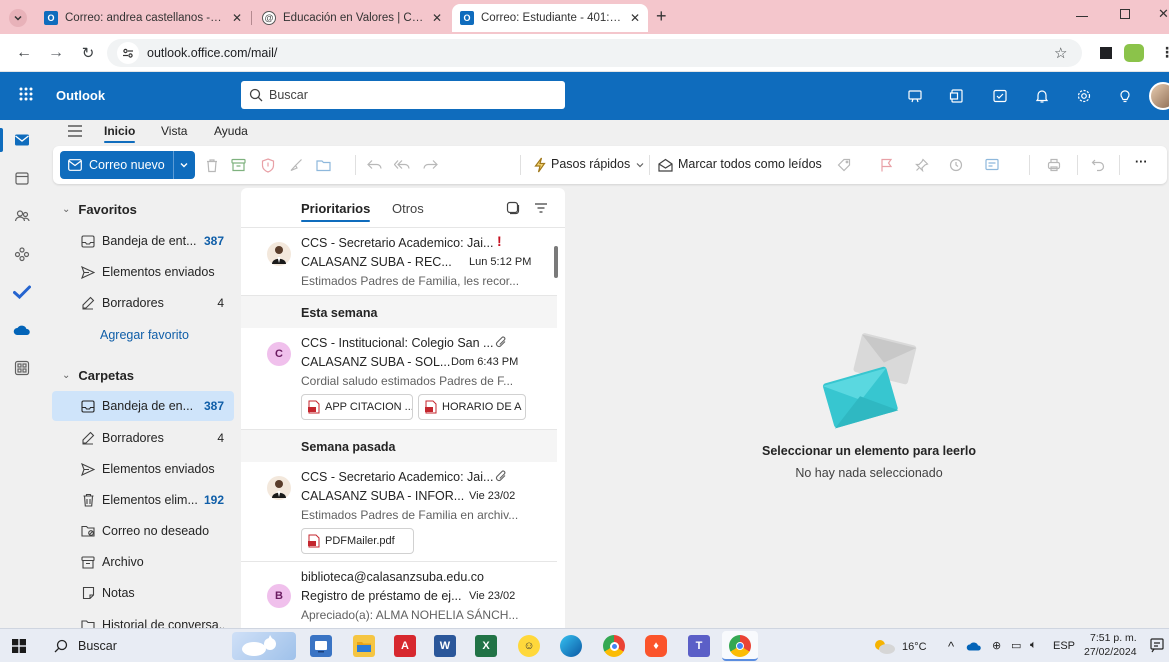  I want to click on minimize-button, so click(1082, 16).